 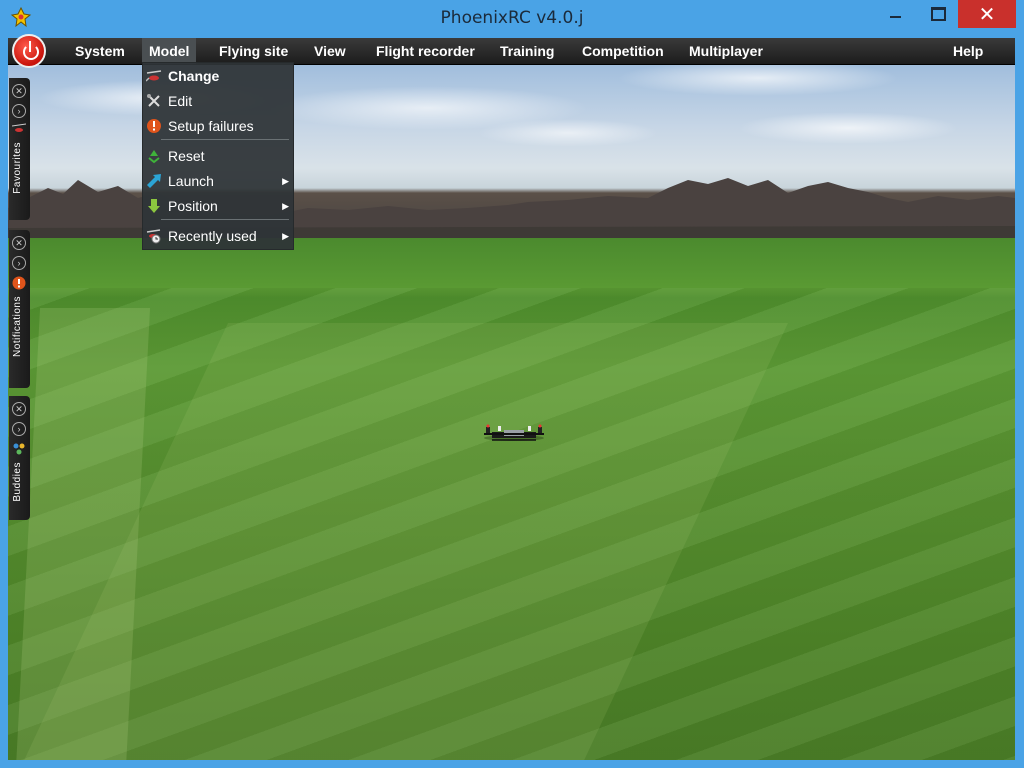 I want to click on buddies-icon, so click(x=19, y=449).